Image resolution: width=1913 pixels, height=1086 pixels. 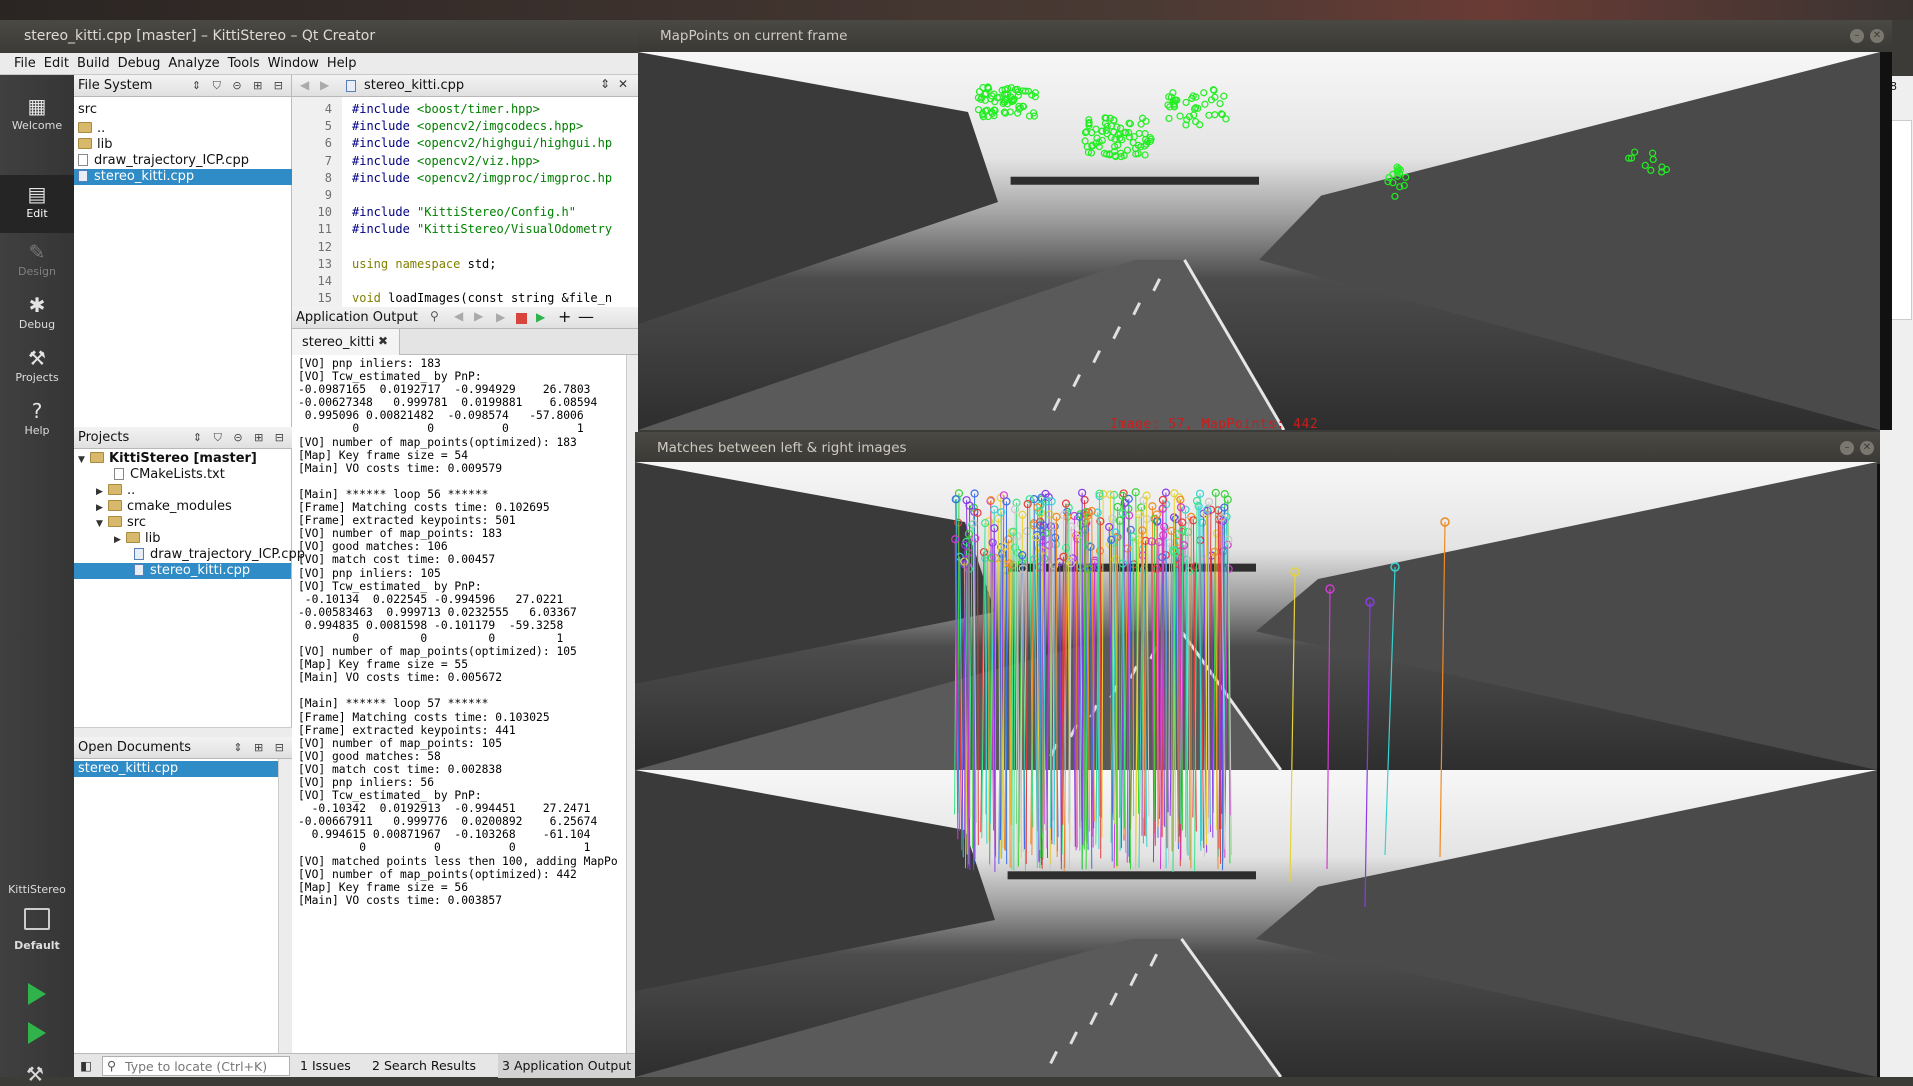 What do you see at coordinates (414, 85) in the screenshot?
I see `editor-tab: stereo_kitti.cpp` at bounding box center [414, 85].